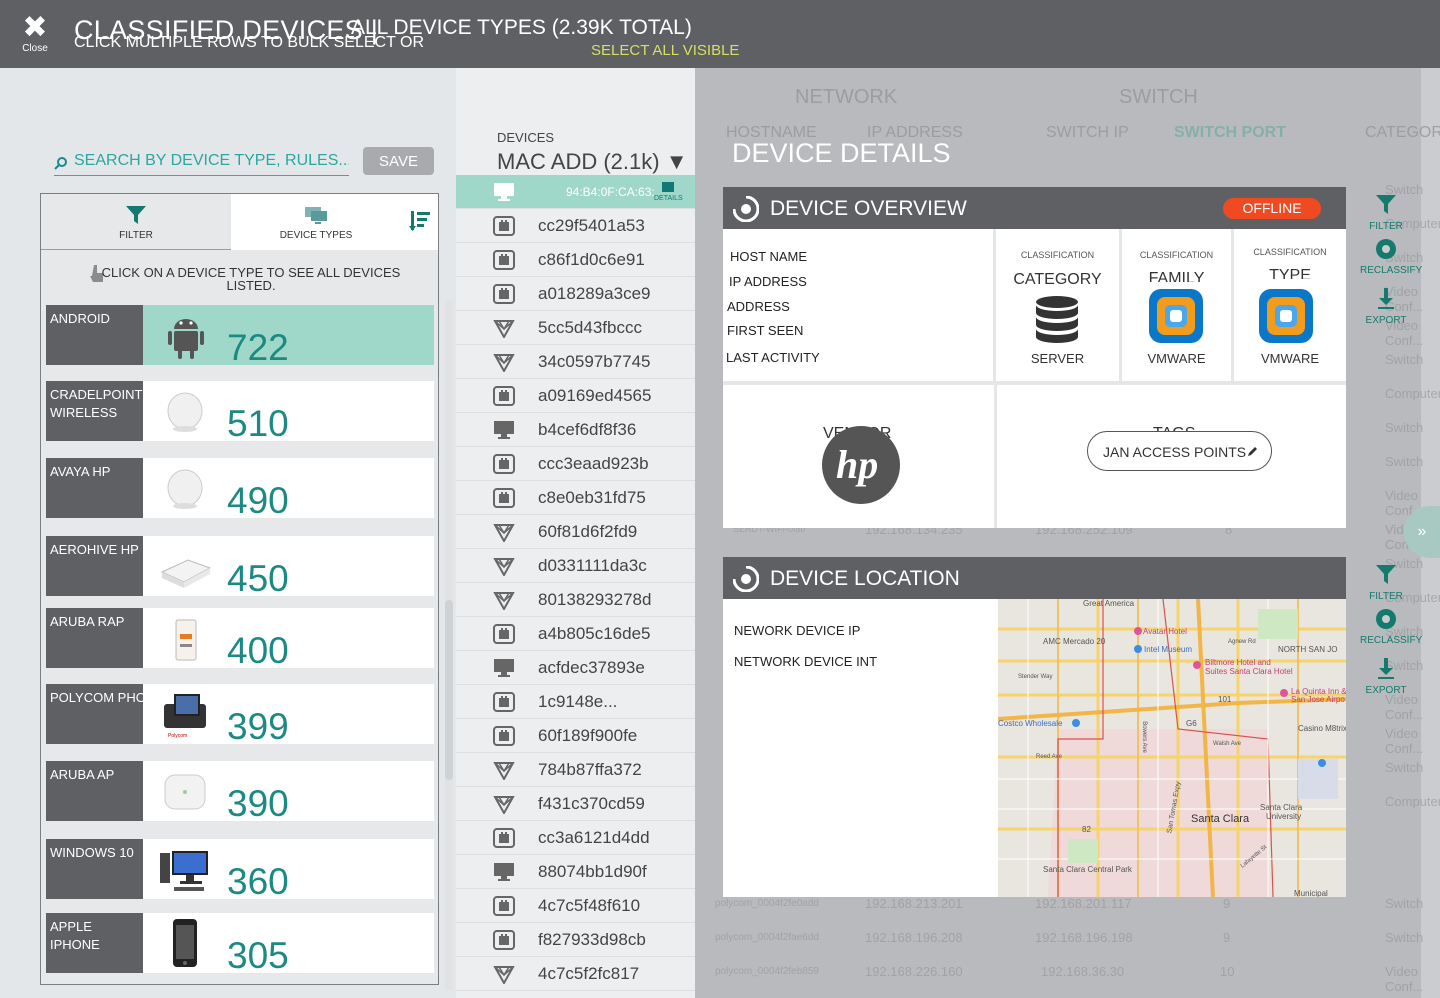  Describe the element at coordinates (575, 430) in the screenshot. I see `mac-list-row: b4cef6df8f36` at that location.